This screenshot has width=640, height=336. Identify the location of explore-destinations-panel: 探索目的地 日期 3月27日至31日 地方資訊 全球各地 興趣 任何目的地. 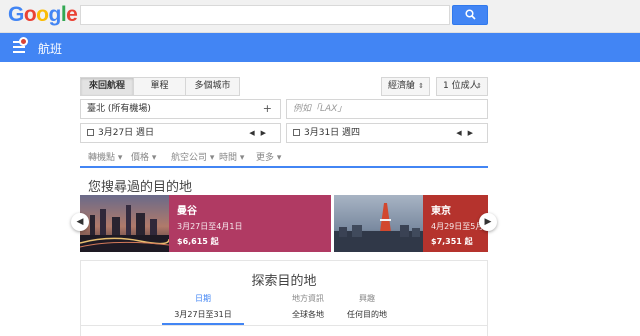
(284, 298).